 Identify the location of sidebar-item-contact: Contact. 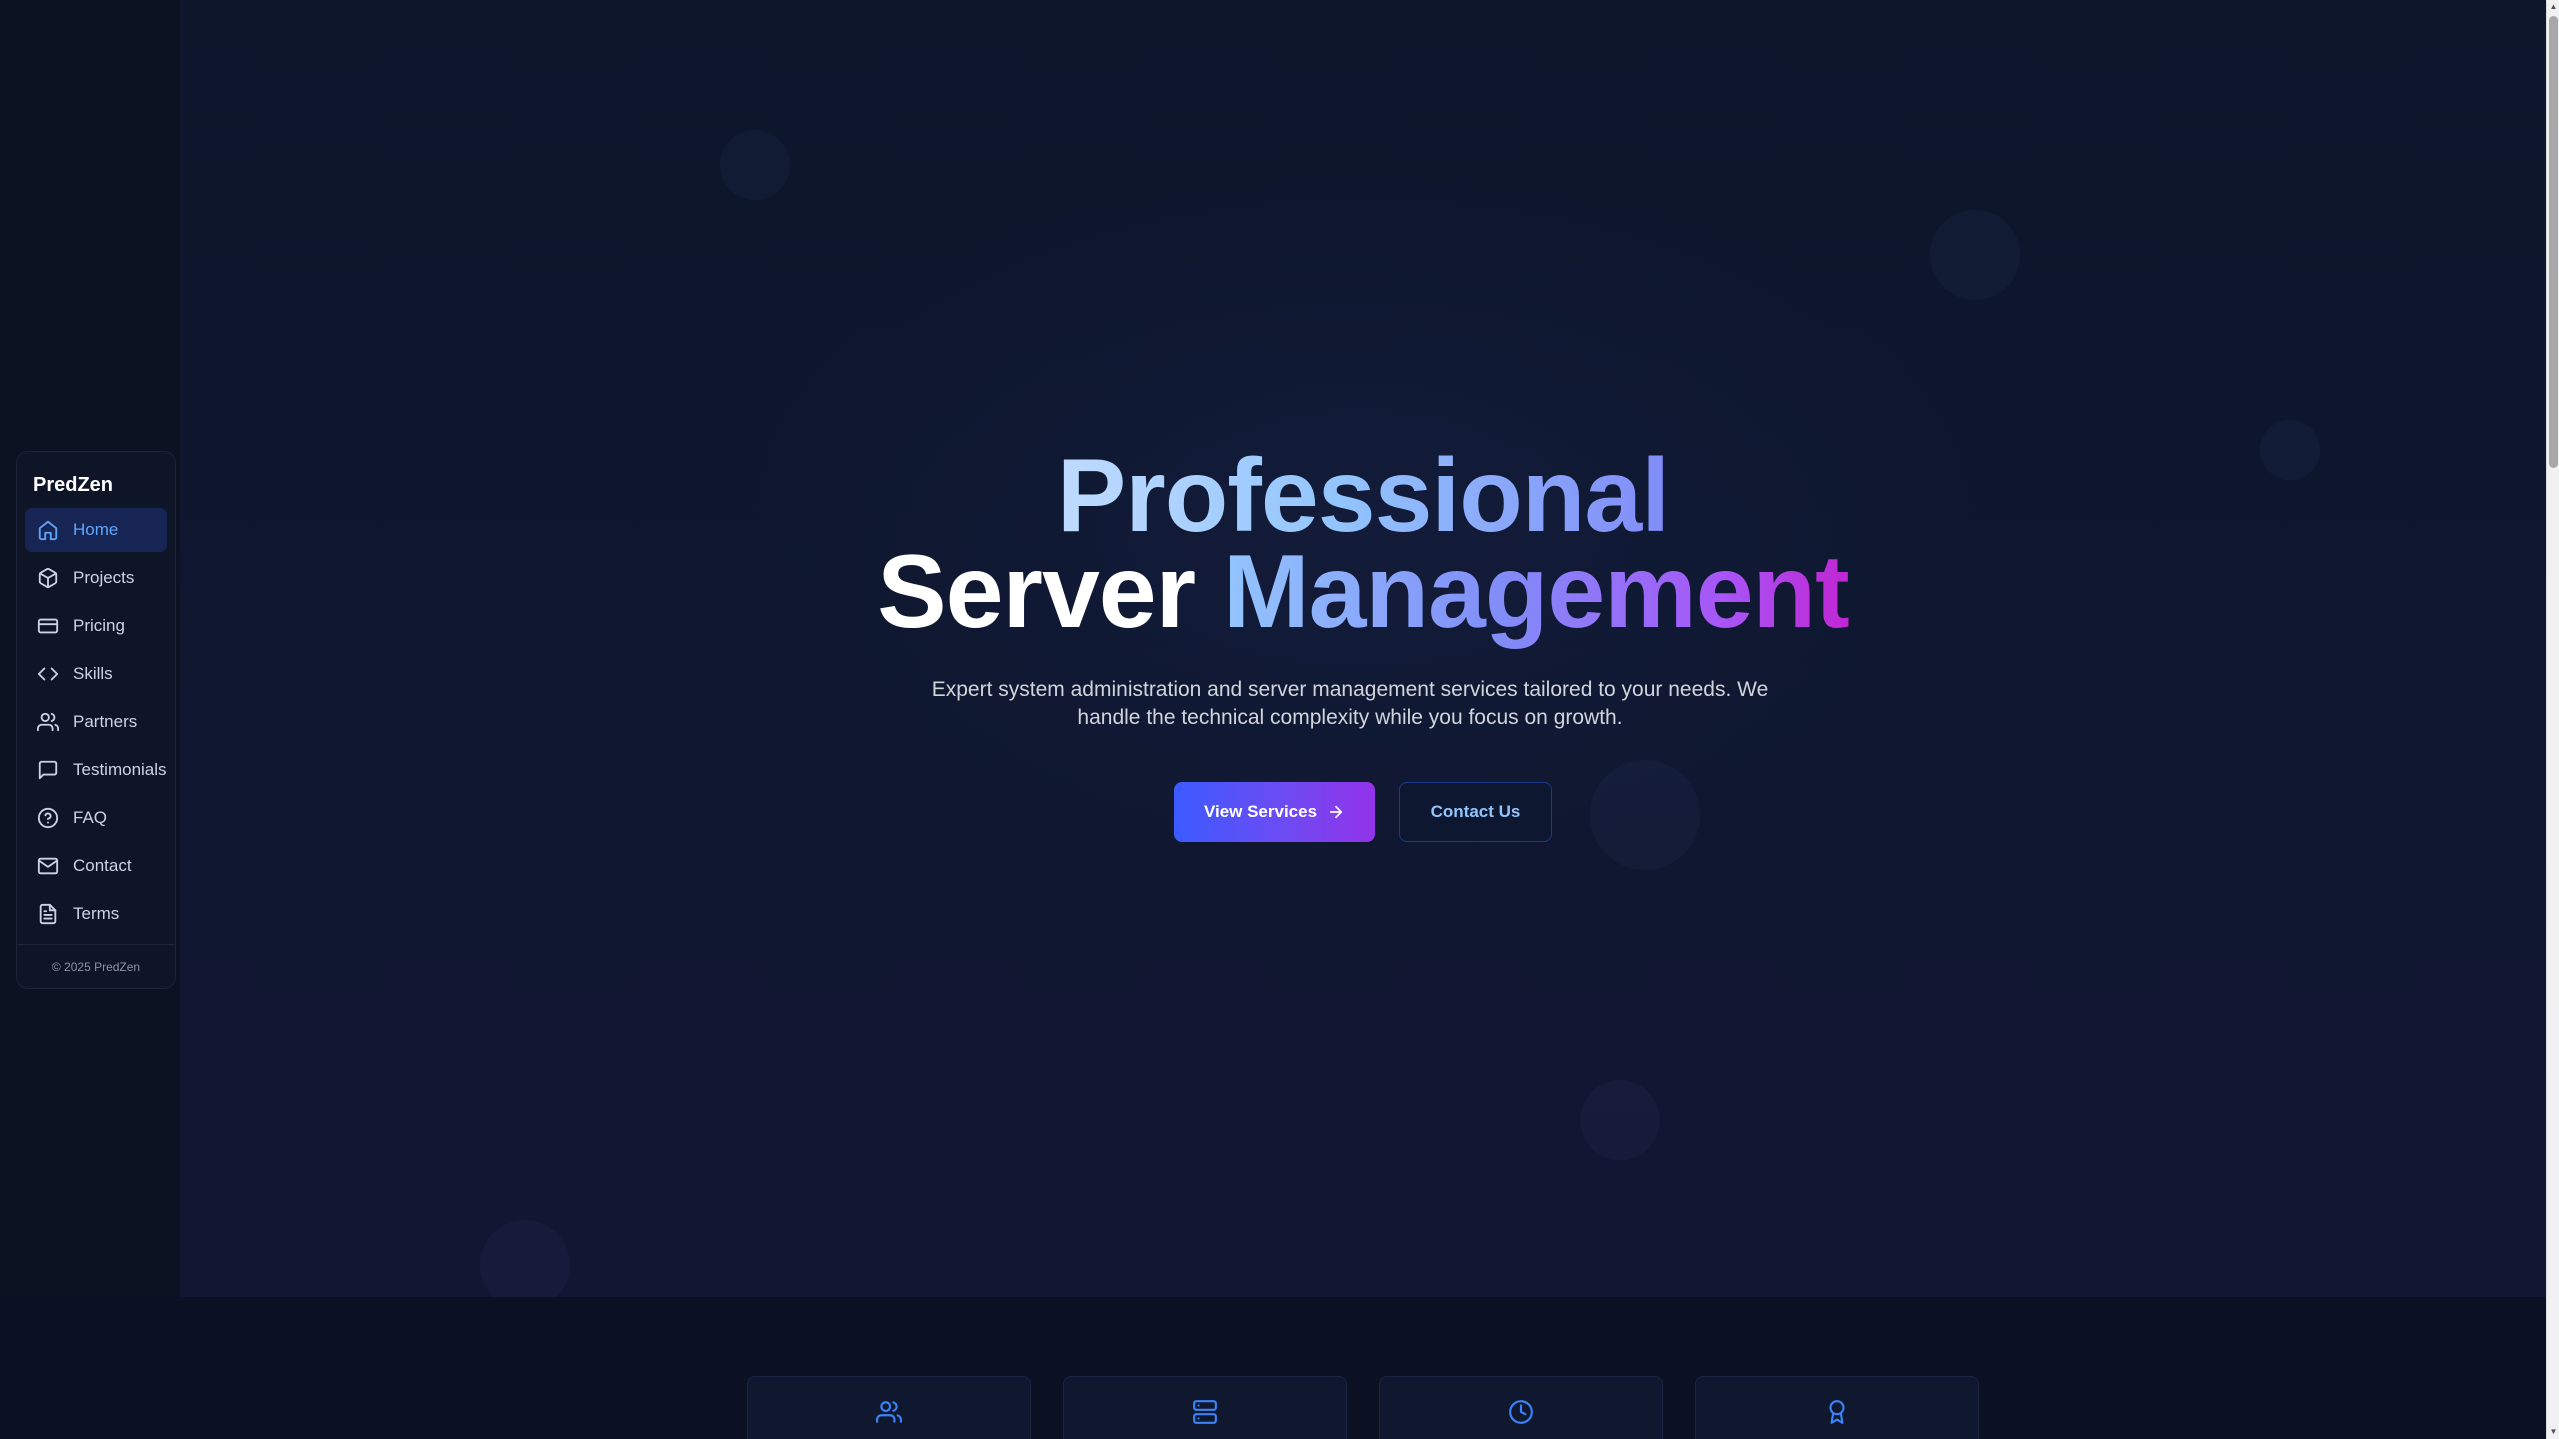
(96, 866).